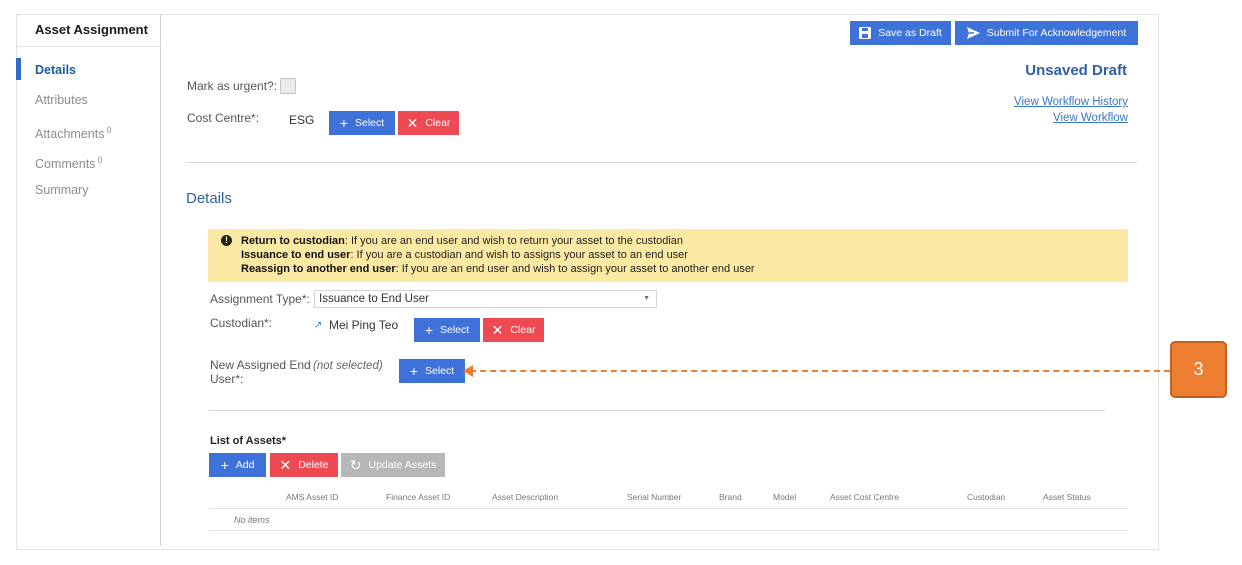  I want to click on cost-centre-label: Cost Centre*:, so click(223, 118).